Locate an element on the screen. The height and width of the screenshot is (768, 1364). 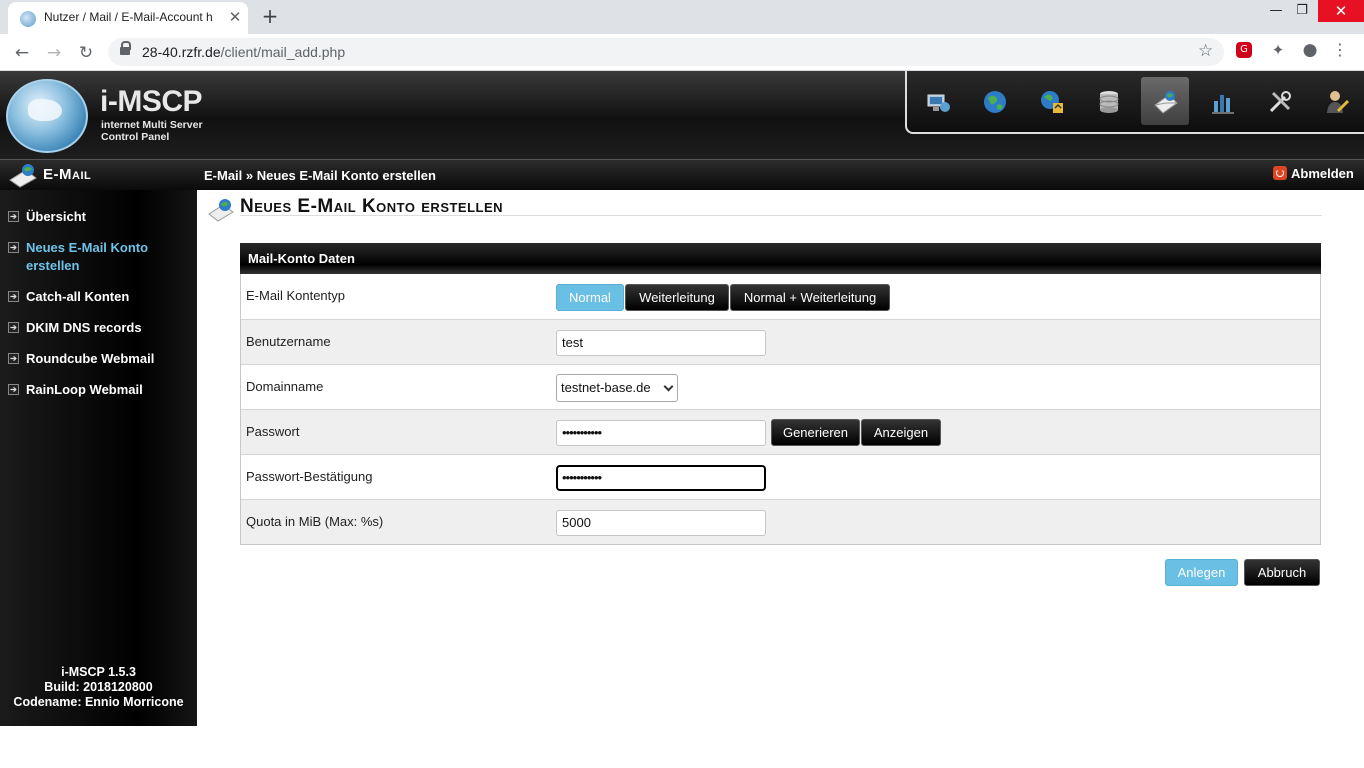
nav-ftp is located at coordinates (1051, 101).